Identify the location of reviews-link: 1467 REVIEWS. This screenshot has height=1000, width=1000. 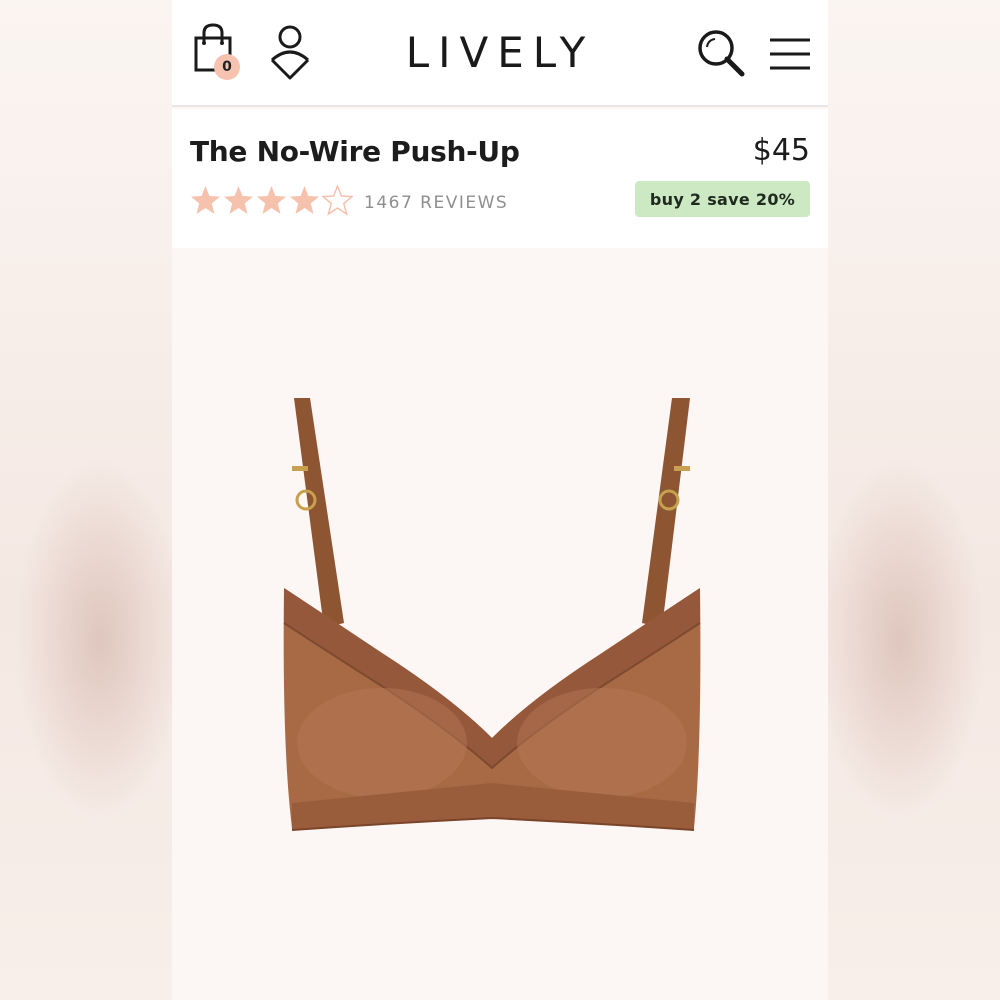
(436, 203).